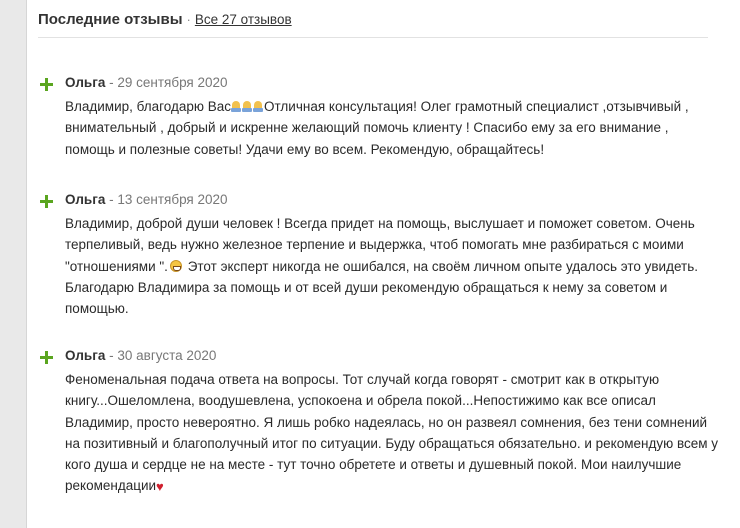  I want to click on review-text-part: Владимир, благодарю Вас, so click(148, 106).